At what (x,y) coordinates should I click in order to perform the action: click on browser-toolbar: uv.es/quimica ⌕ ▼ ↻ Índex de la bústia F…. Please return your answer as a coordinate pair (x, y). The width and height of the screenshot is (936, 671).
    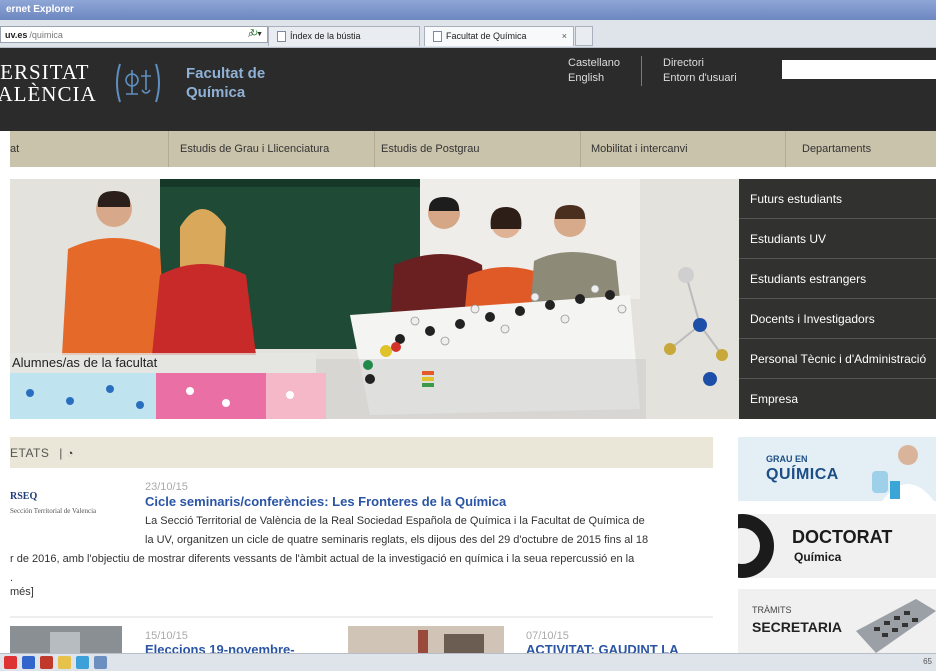
    Looking at the image, I should click on (468, 34).